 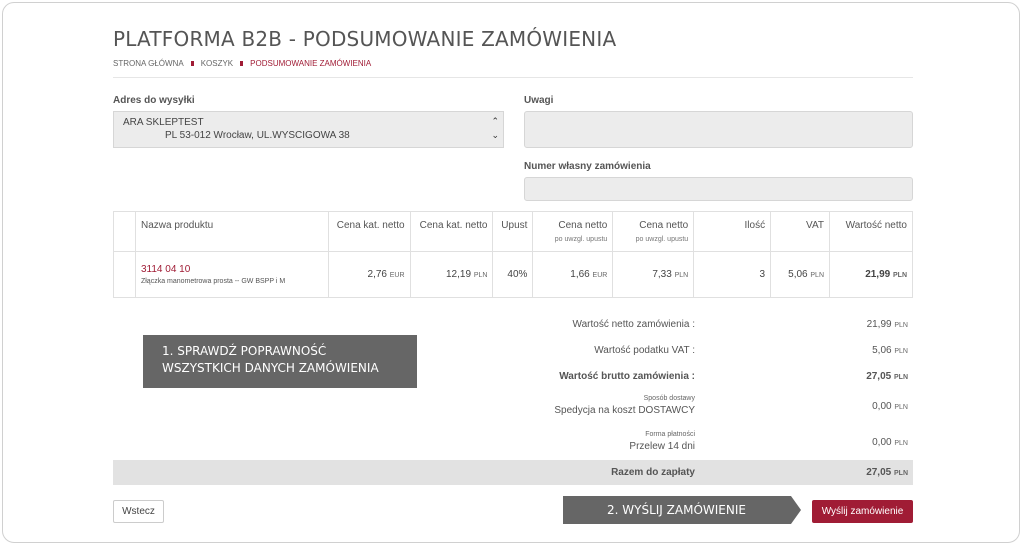 I want to click on divider, so click(x=513, y=77).